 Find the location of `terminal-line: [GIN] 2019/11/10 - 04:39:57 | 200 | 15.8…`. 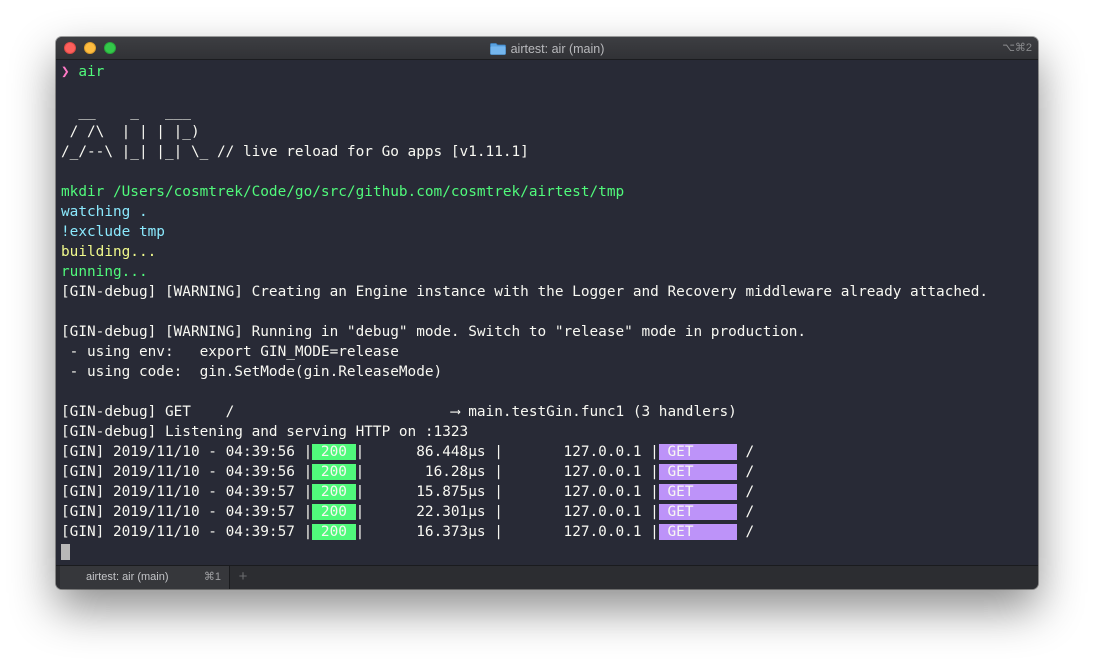

terminal-line: [GIN] 2019/11/10 - 04:39:57 | 200 | 15.8… is located at coordinates (548, 492).